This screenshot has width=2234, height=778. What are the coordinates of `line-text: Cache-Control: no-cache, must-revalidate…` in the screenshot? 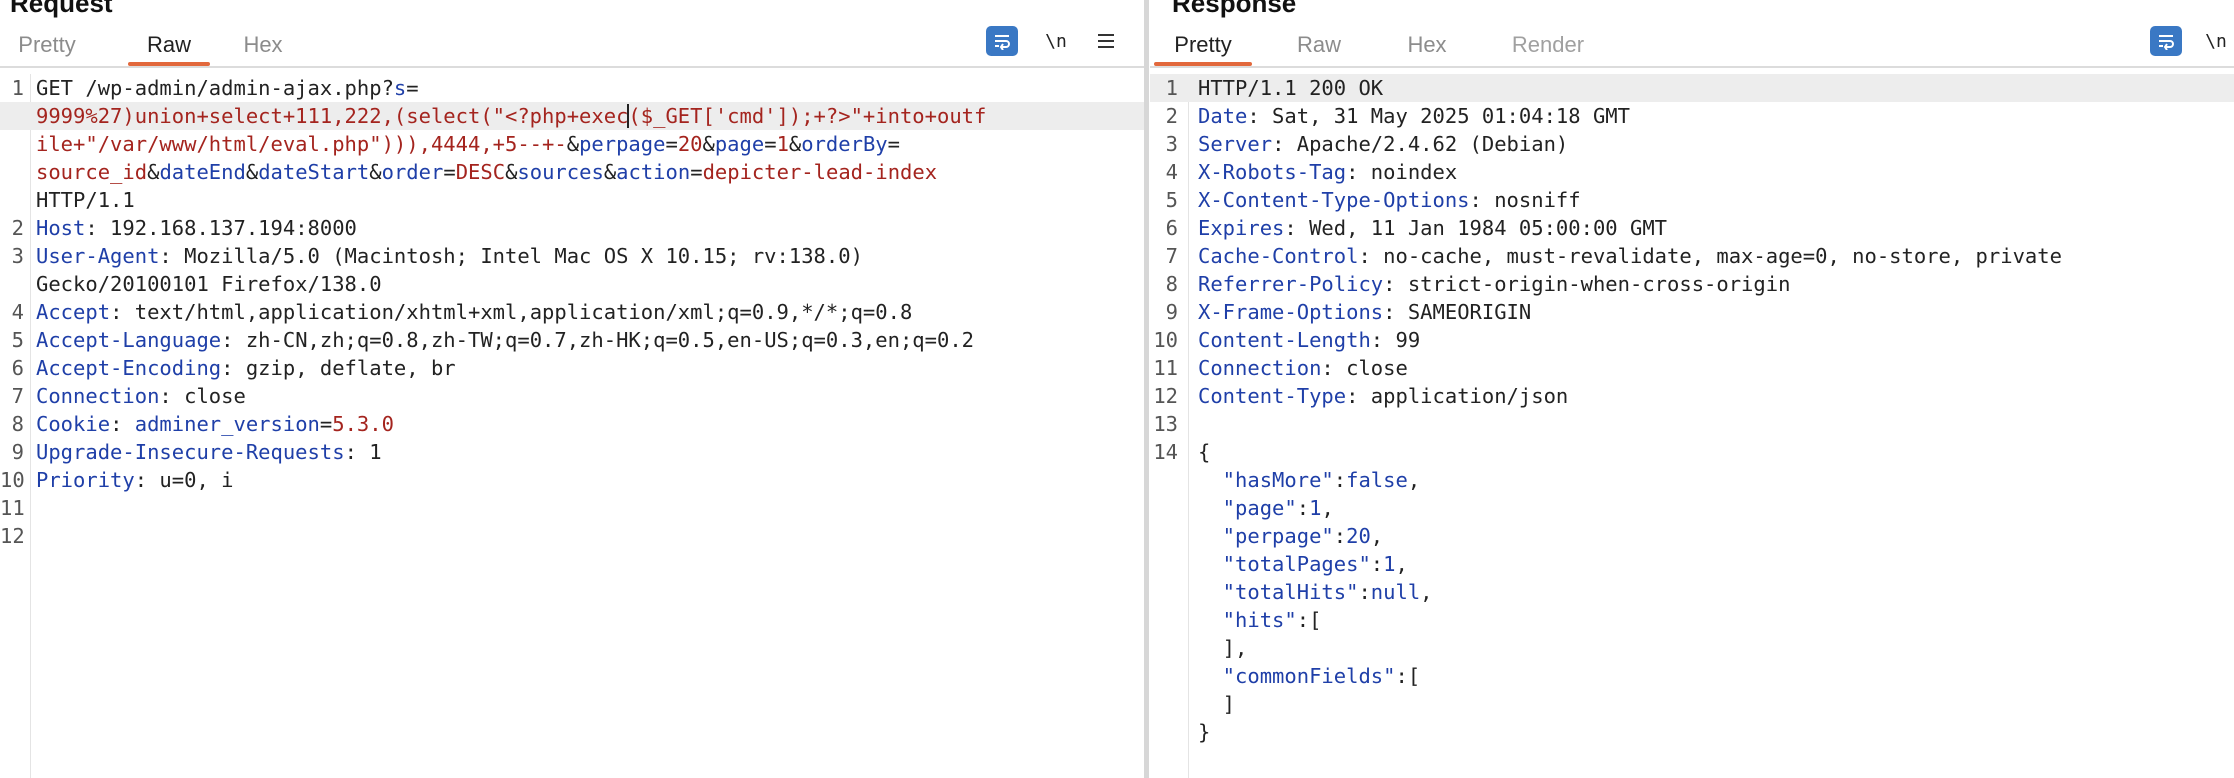 It's located at (1630, 256).